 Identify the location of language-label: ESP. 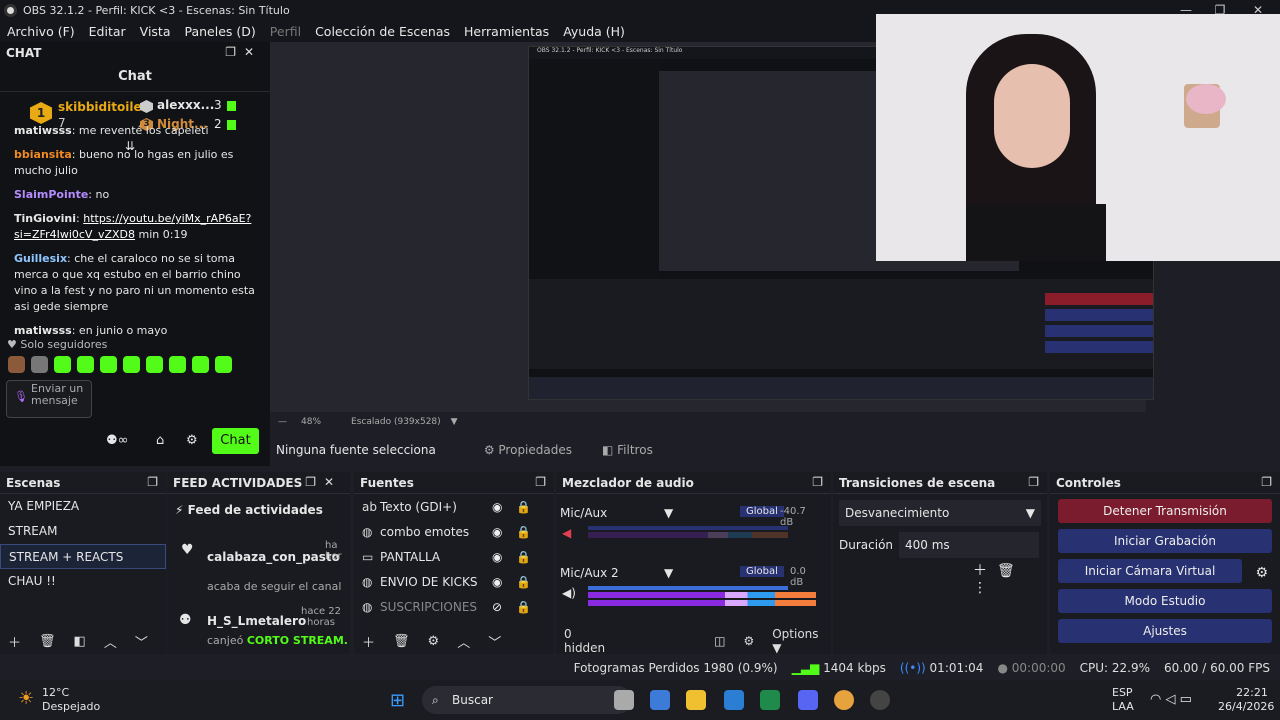
(1122, 692).